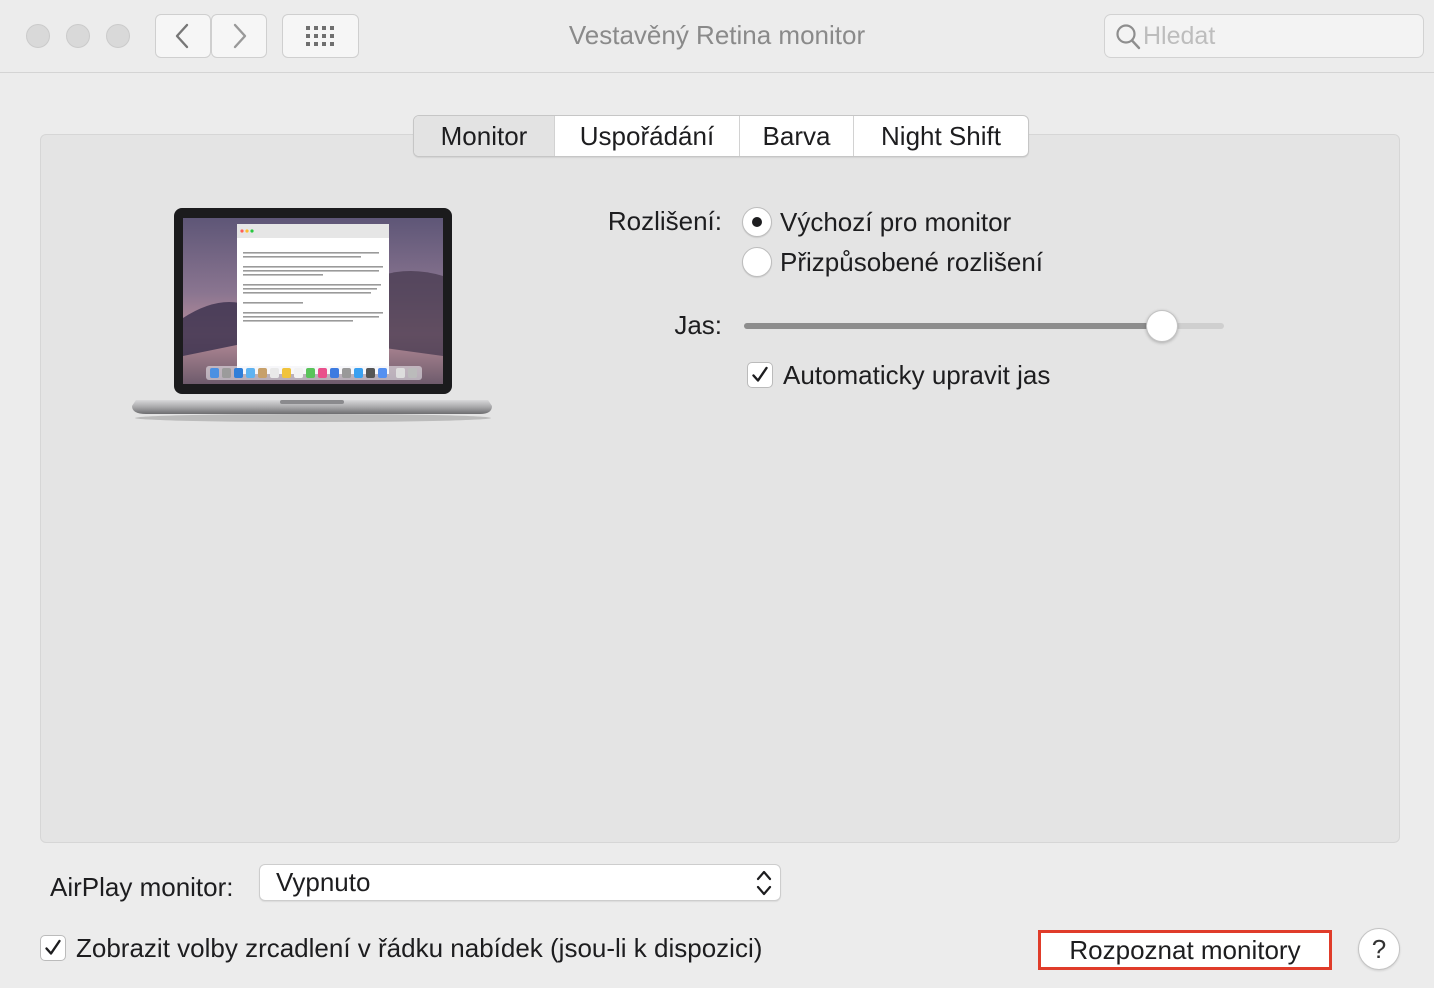 The image size is (1434, 988). Describe the element at coordinates (664, 221) in the screenshot. I see `resolution-label: Rozlišení:` at that location.